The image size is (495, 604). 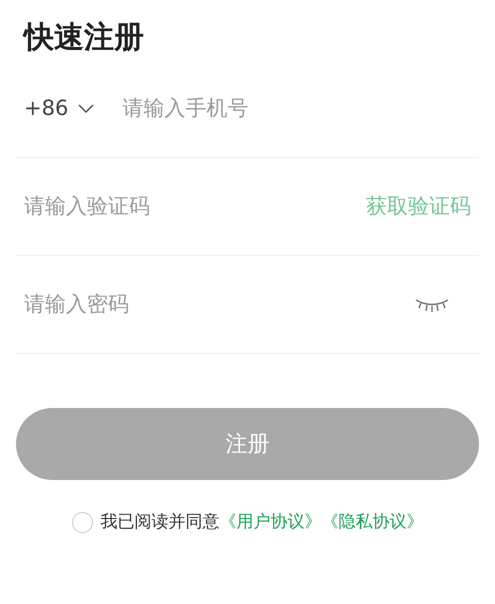 I want to click on agreement-link: 《隐私协议》, so click(x=373, y=522).